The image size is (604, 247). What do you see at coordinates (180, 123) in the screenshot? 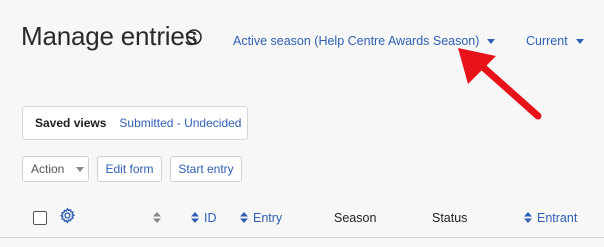
I see `saved-view-link: Submitted - Undecided` at bounding box center [180, 123].